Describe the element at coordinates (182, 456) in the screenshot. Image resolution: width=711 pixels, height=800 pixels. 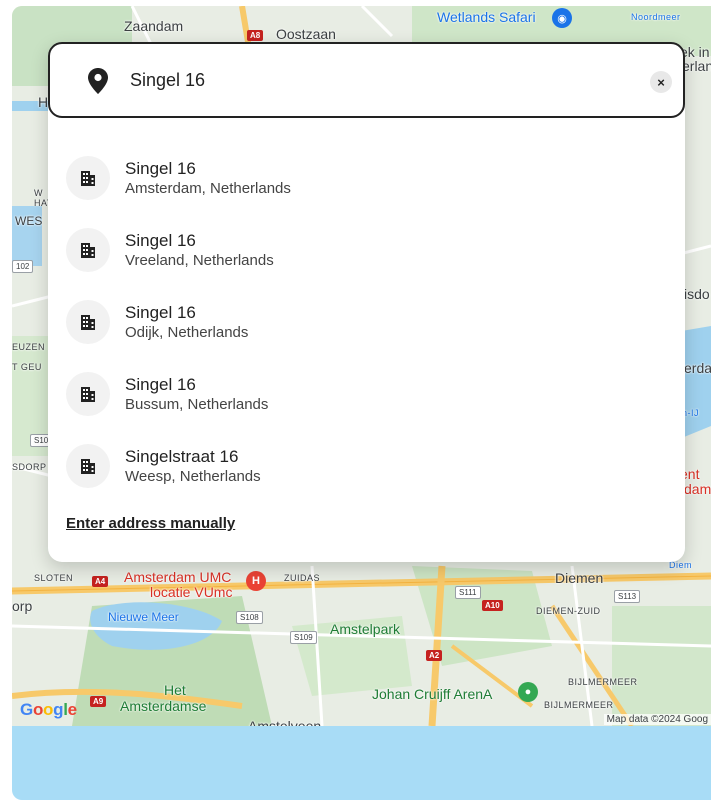
I see `suggestion-title: Singelstraat 16` at that location.